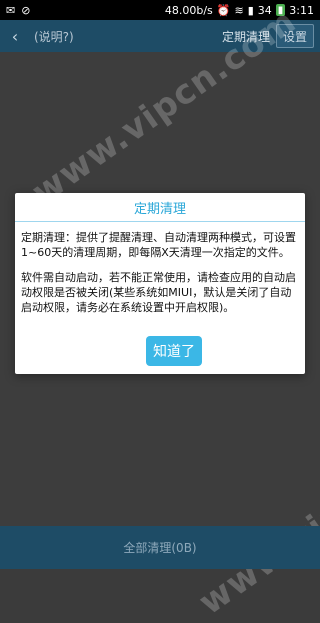  Describe the element at coordinates (160, 10) in the screenshot. I see `status-bar: ✉ ⊘ 48.00b/s ⏰ ≋ ▮ 34 ▮ 3:11` at that location.